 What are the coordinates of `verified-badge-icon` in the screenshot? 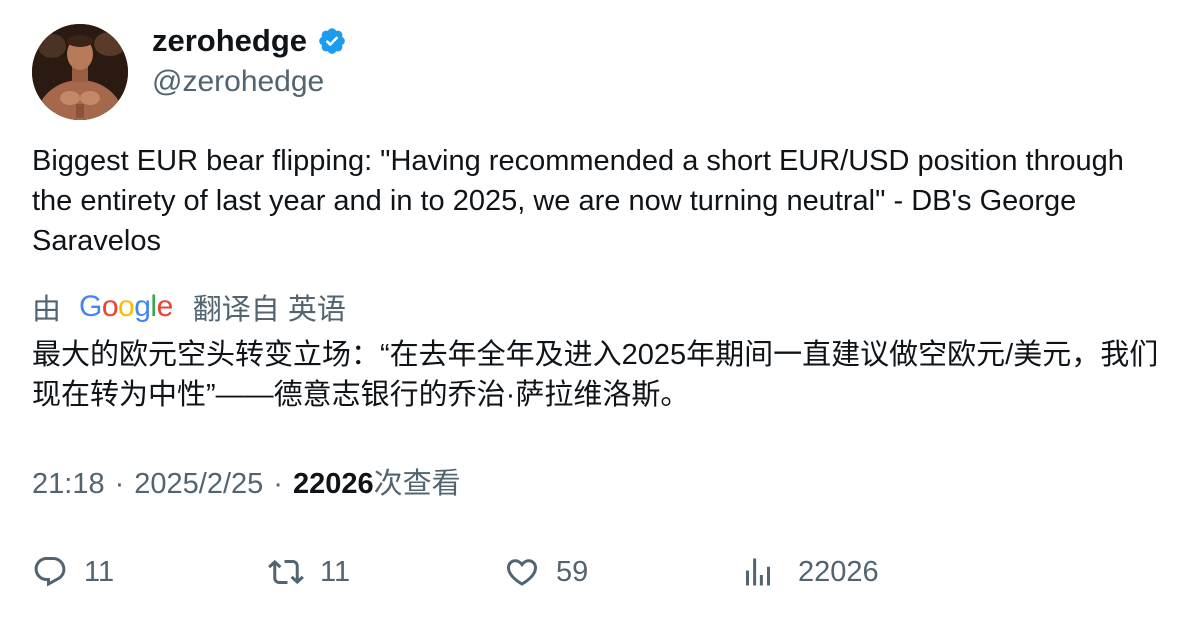 It's located at (332, 41).